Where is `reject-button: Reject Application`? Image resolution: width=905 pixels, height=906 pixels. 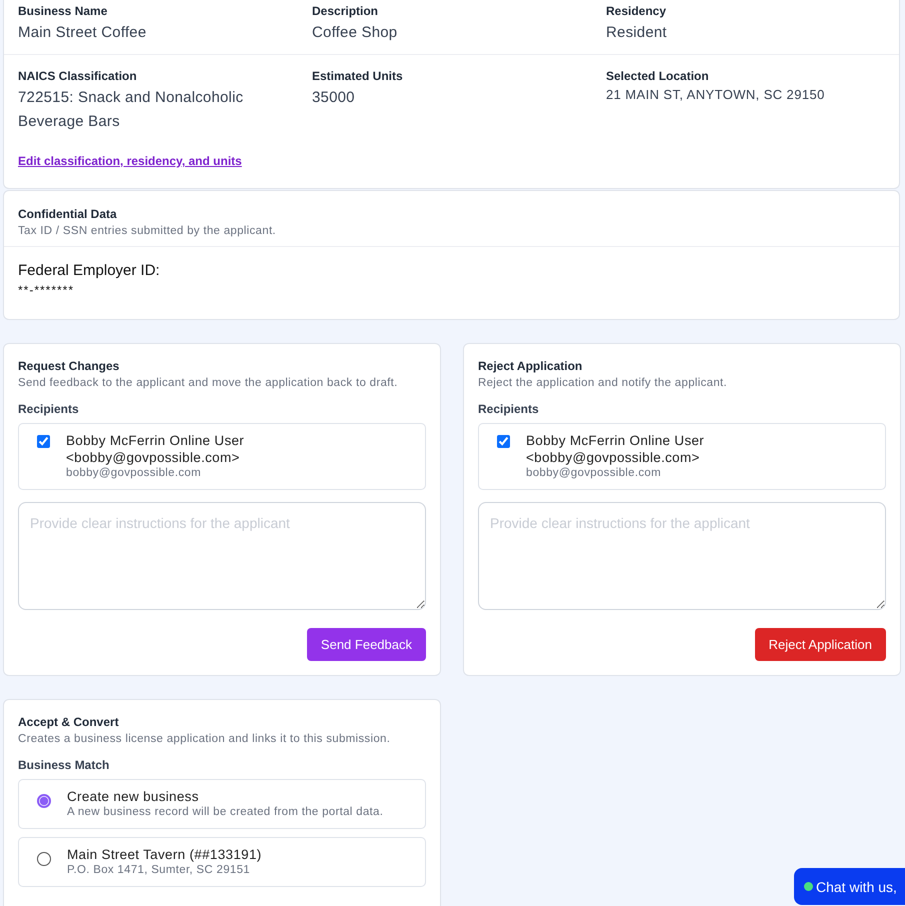
reject-button: Reject Application is located at coordinates (820, 644).